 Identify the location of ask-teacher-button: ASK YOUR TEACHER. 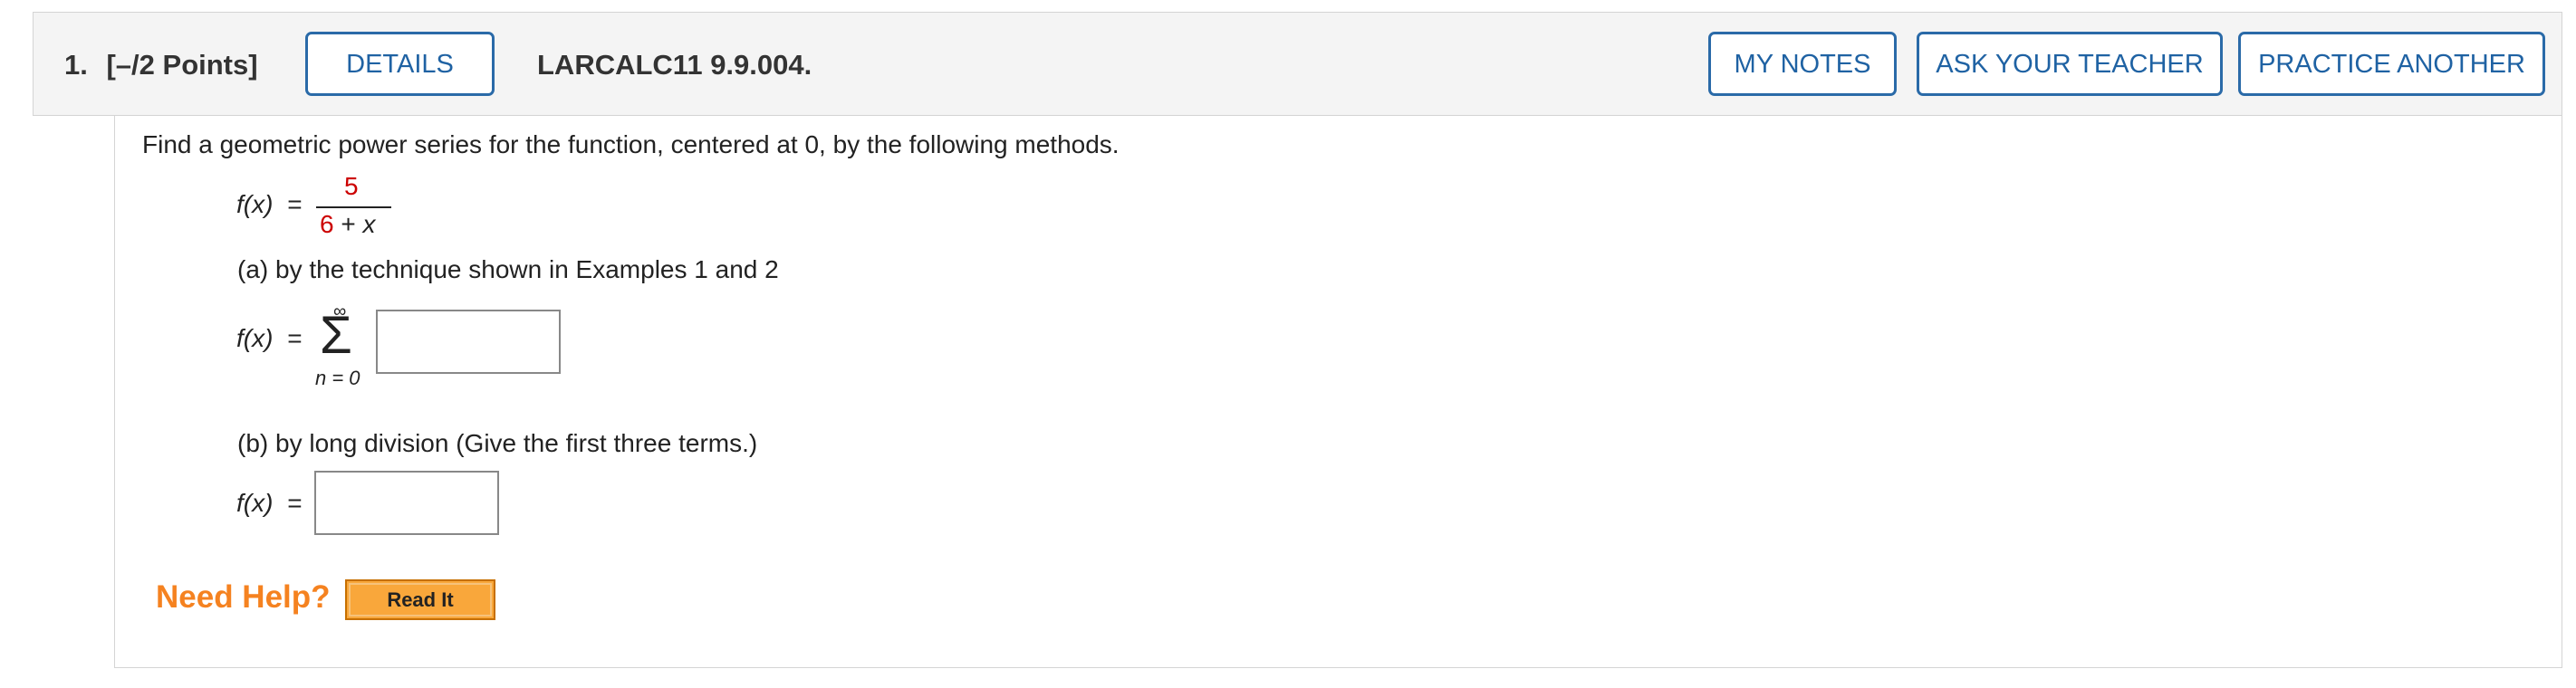
(2070, 64).